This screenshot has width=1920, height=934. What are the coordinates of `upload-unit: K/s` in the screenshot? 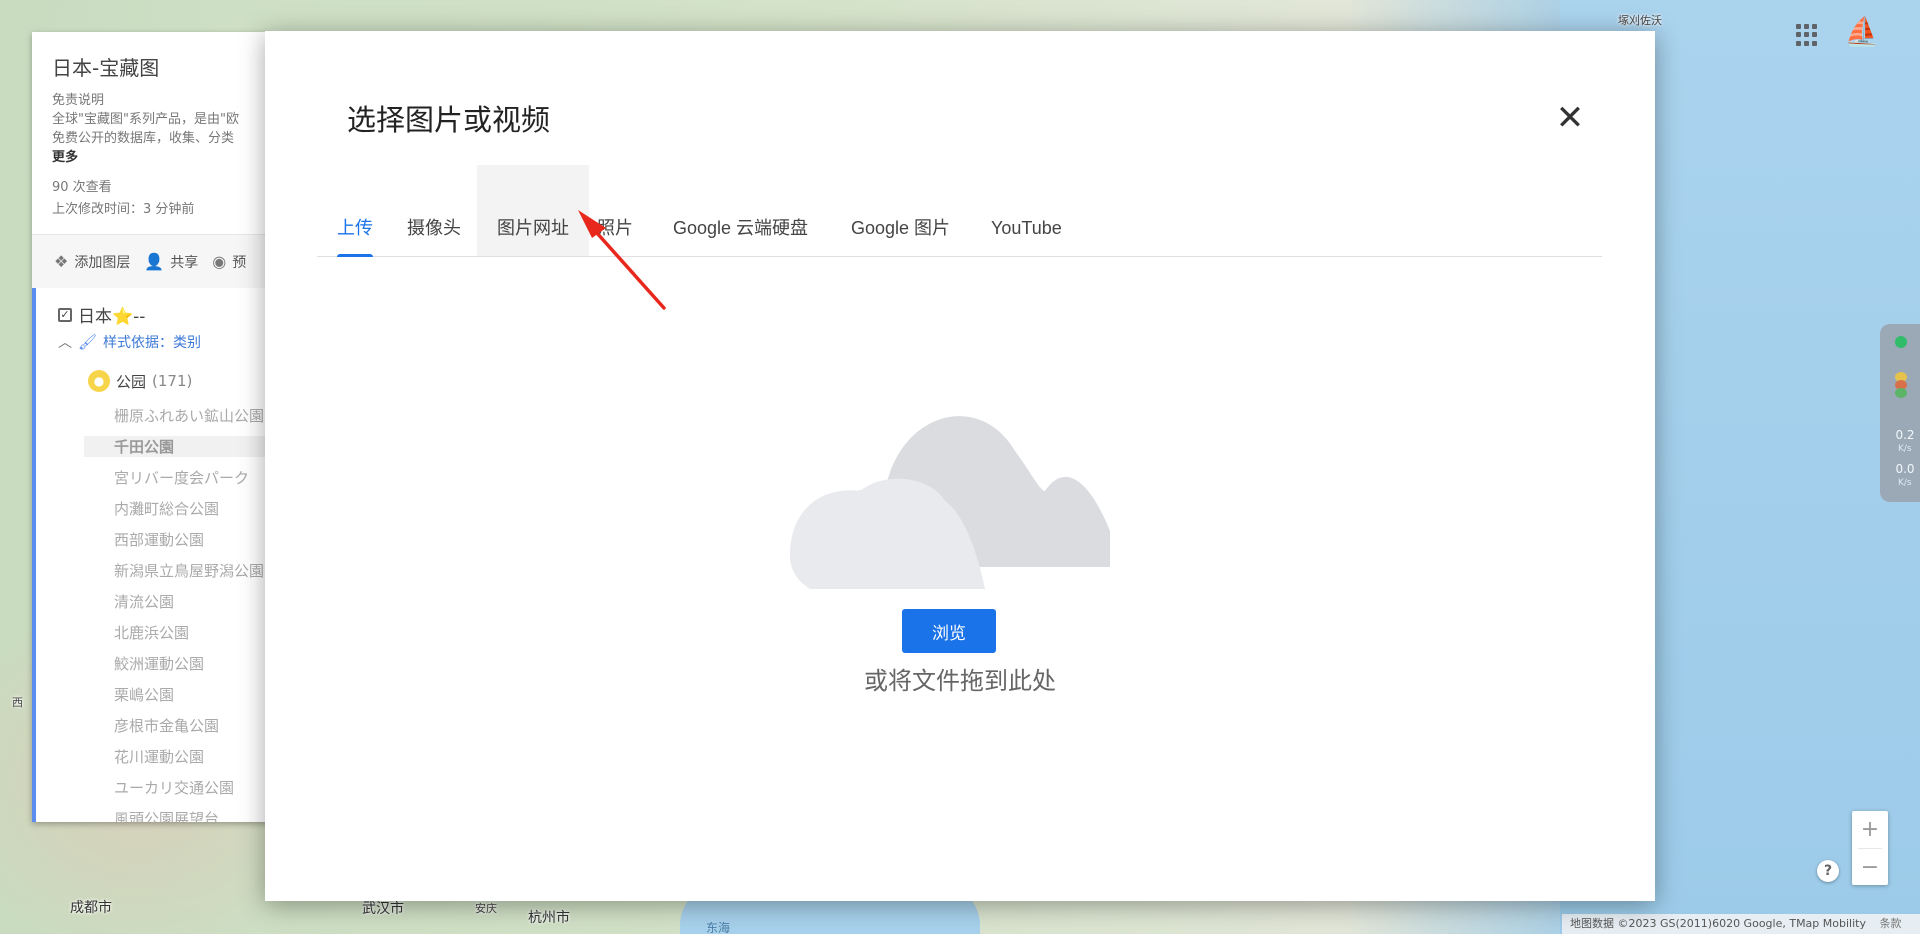 It's located at (1905, 449).